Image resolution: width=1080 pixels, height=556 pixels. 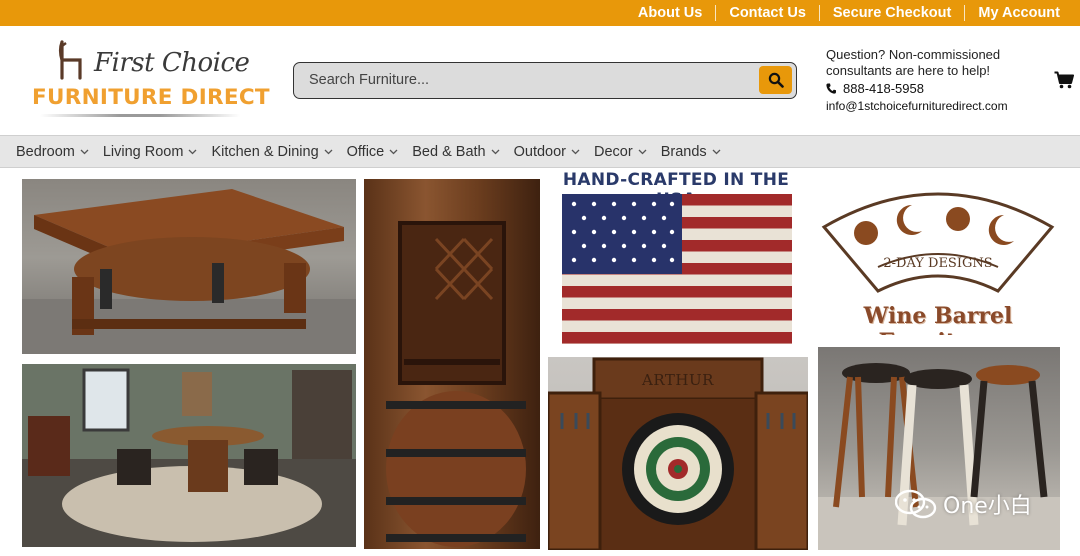 What do you see at coordinates (683, 151) in the screenshot?
I see `nav-item-label: Brands` at bounding box center [683, 151].